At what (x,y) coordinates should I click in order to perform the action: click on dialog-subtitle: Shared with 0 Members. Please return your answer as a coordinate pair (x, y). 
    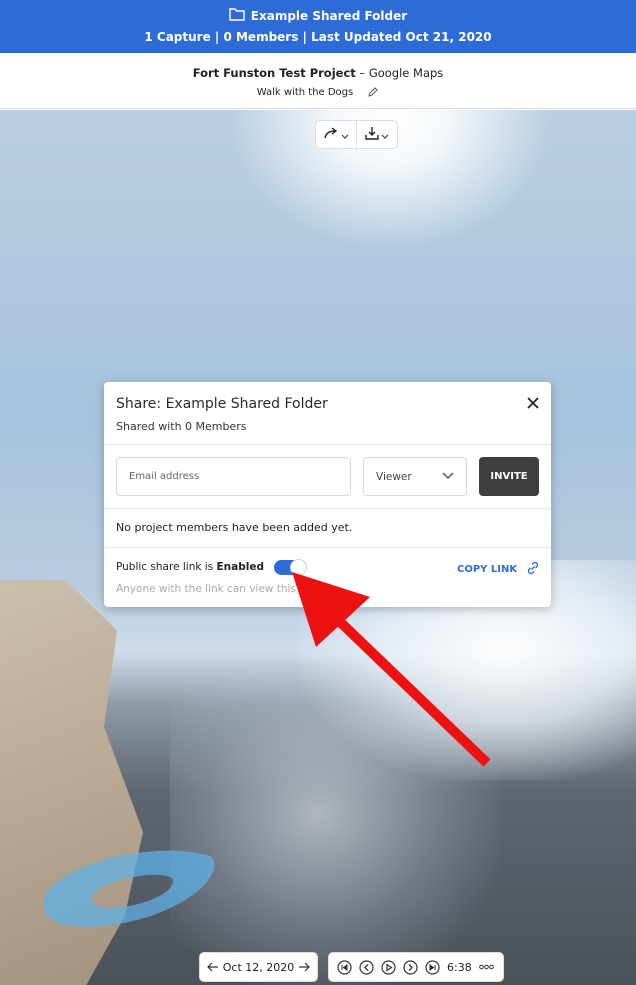
    Looking at the image, I should click on (181, 426).